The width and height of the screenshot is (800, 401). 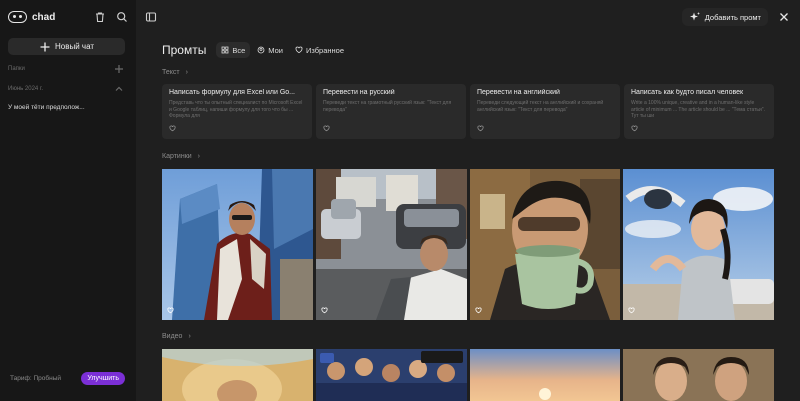 What do you see at coordinates (36, 378) in the screenshot?
I see `plan-label: Тариф: Пробный` at bounding box center [36, 378].